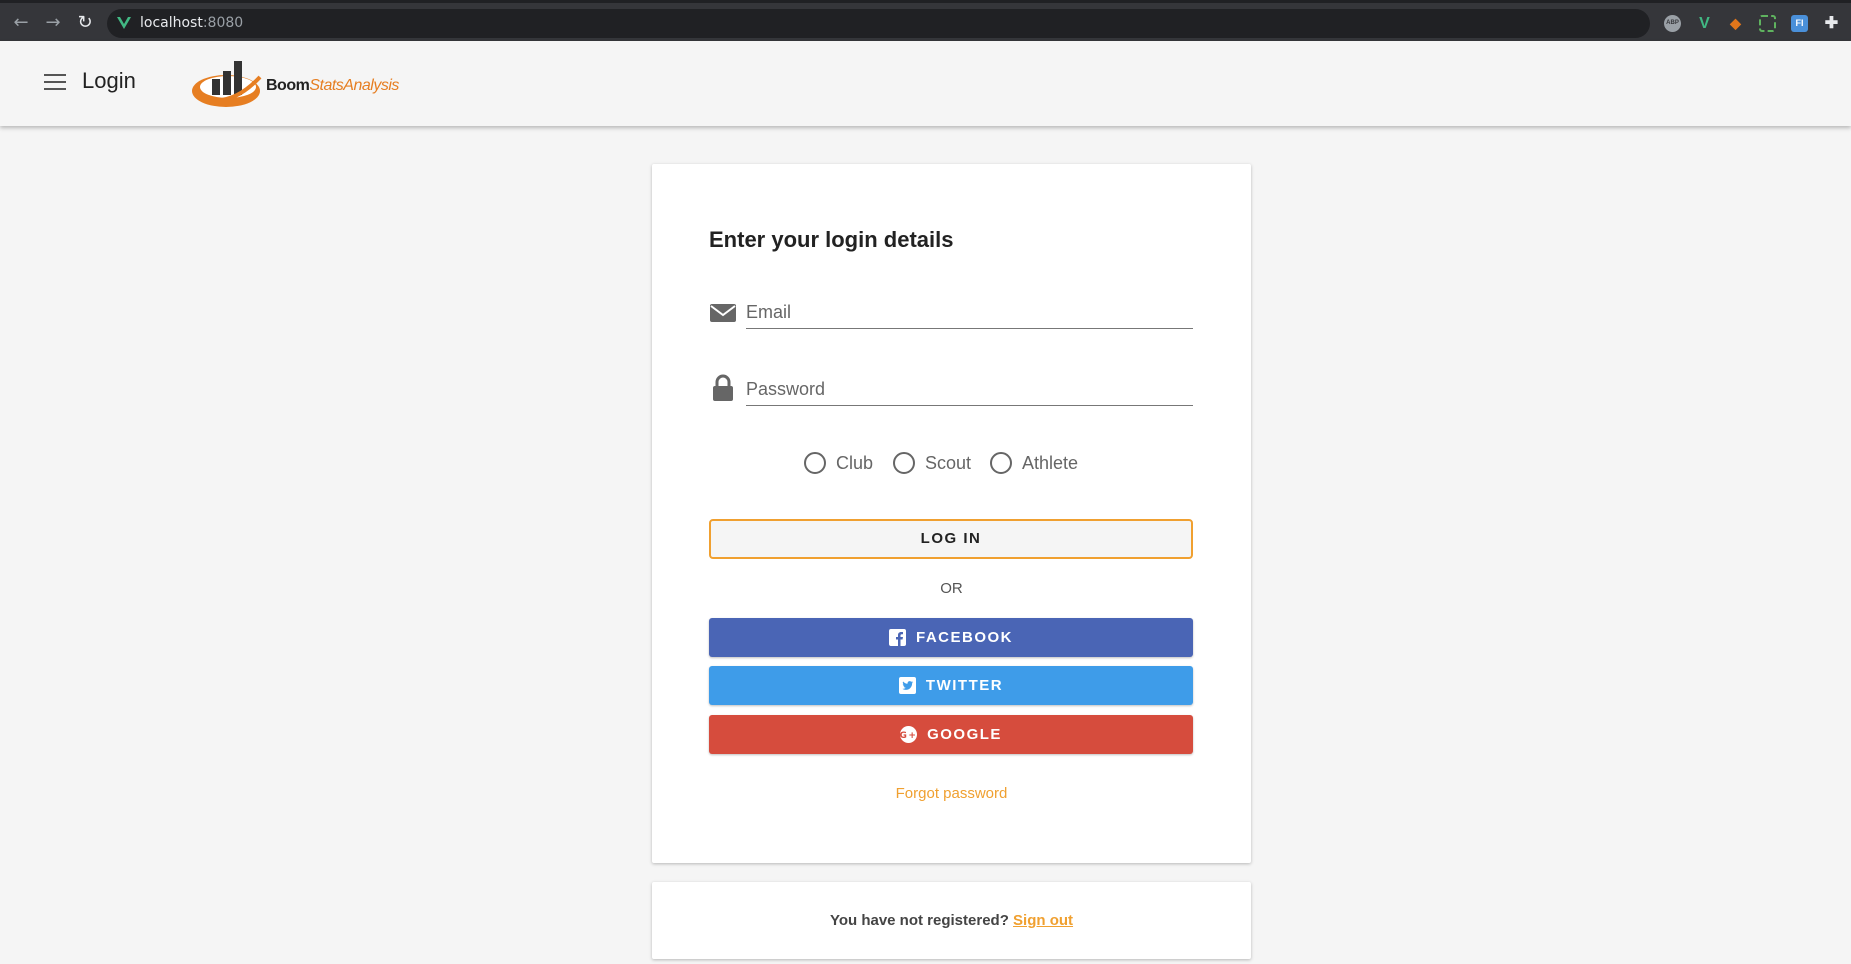  What do you see at coordinates (964, 685) in the screenshot?
I see `twitter-label: TWITTER` at bounding box center [964, 685].